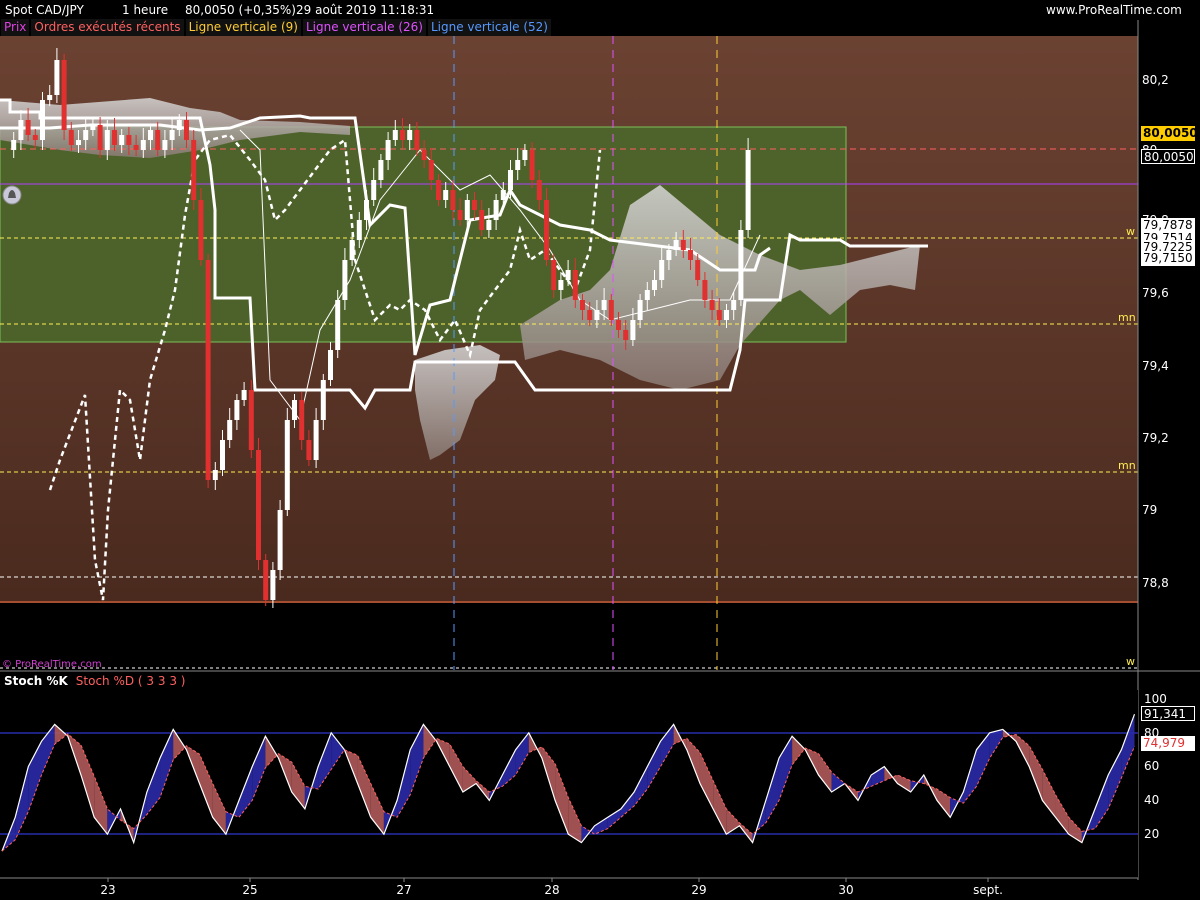 This screenshot has width=1200, height=900. What do you see at coordinates (240, 10) in the screenshot?
I see `price-change: 80,0050 (+0,35%)` at bounding box center [240, 10].